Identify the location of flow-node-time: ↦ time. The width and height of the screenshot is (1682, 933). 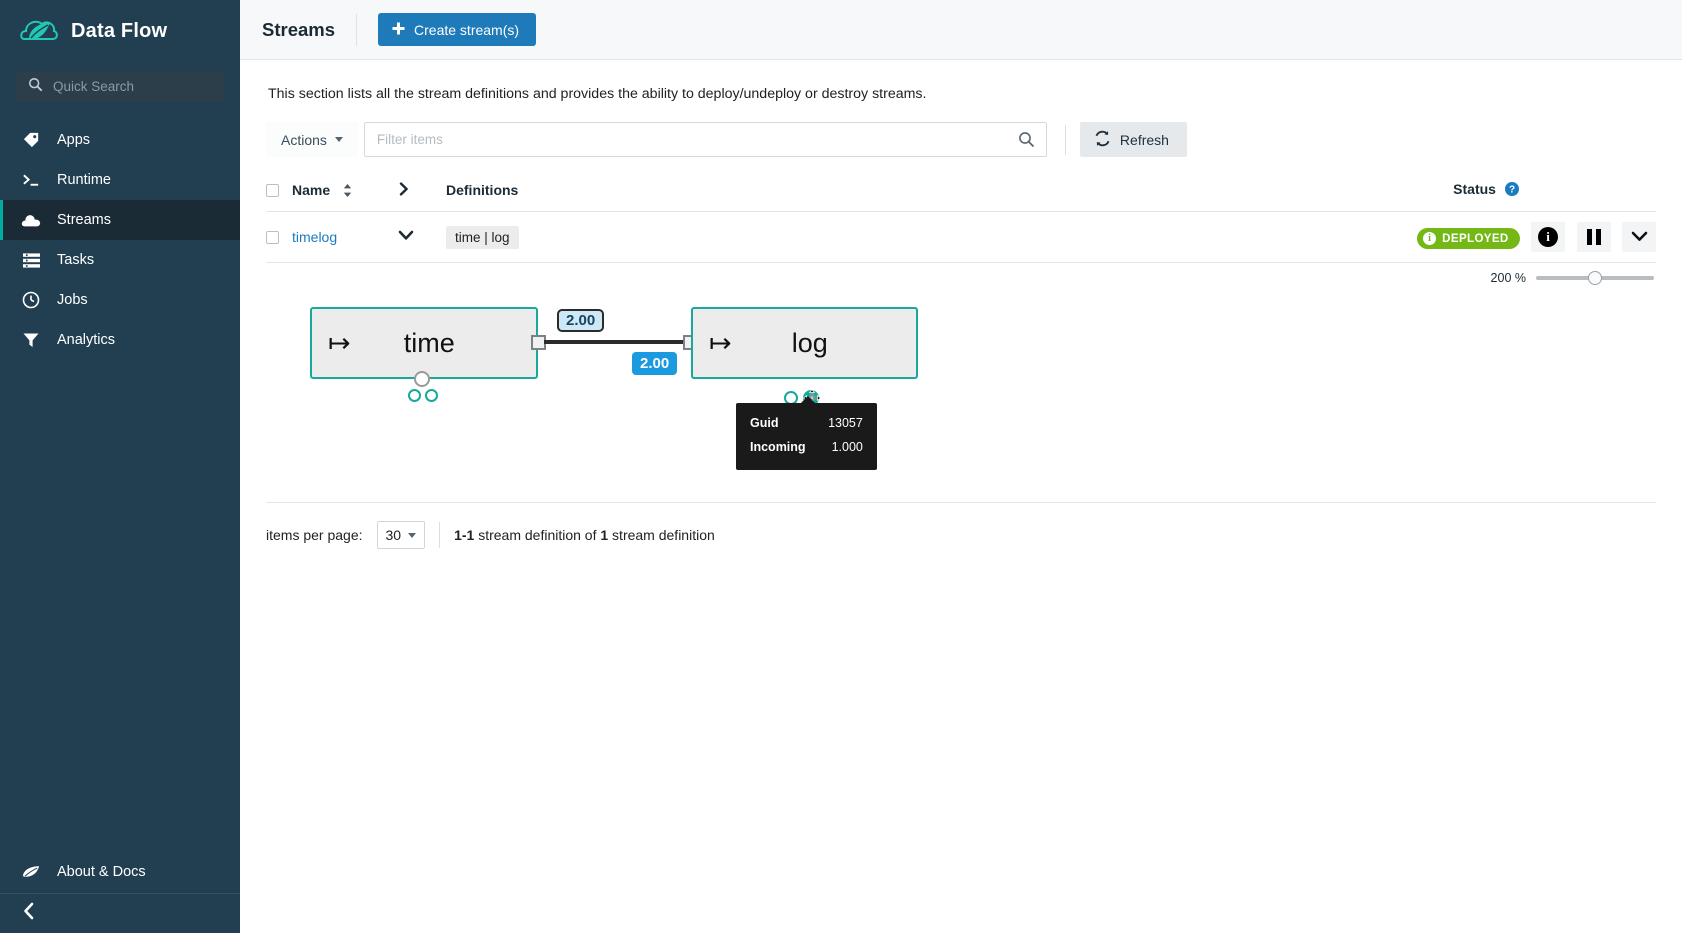
(424, 343).